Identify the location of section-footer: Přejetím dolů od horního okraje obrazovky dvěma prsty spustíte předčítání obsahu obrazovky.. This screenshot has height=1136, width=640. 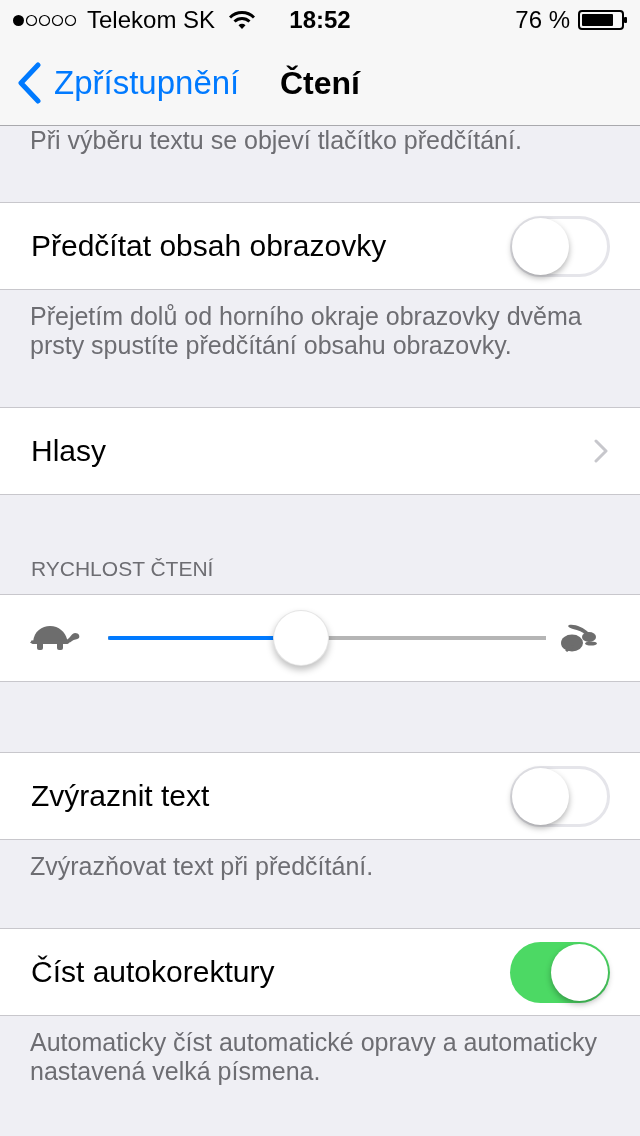
(320, 325).